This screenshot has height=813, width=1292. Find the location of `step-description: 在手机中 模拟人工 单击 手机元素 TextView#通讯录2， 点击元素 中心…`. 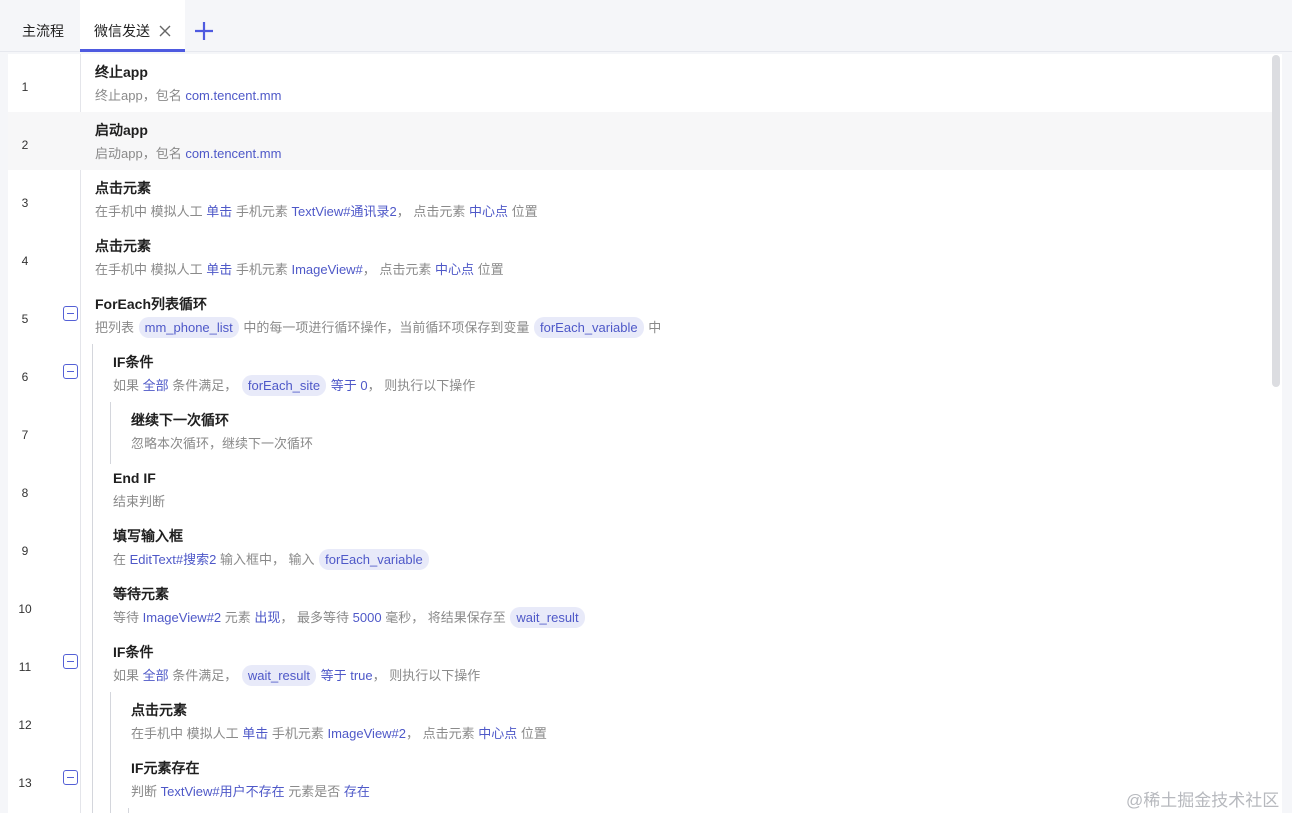

step-description: 在手机中 模拟人工 单击 手机元素 TextView#通讯录2， 点击元素 中心… is located at coordinates (316, 212).